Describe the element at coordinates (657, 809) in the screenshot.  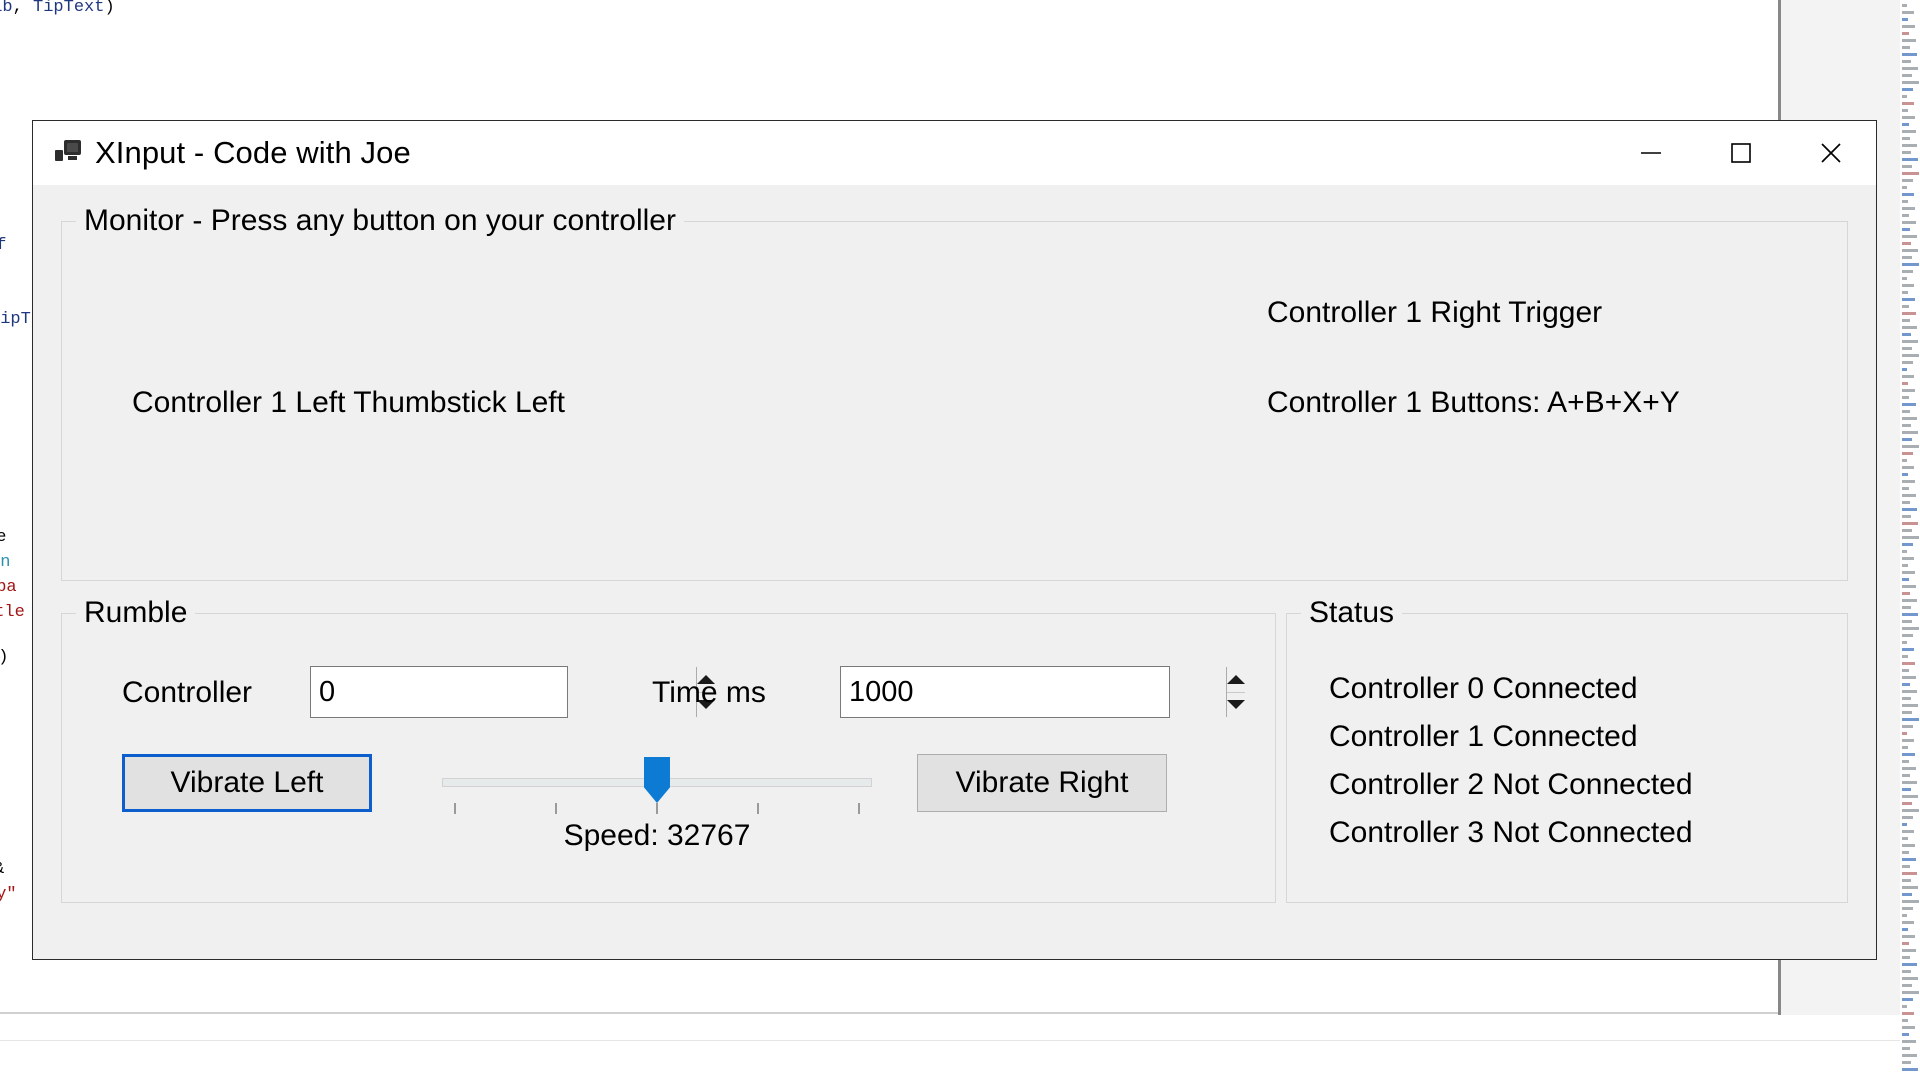
I see `speed-slider-ticks` at that location.